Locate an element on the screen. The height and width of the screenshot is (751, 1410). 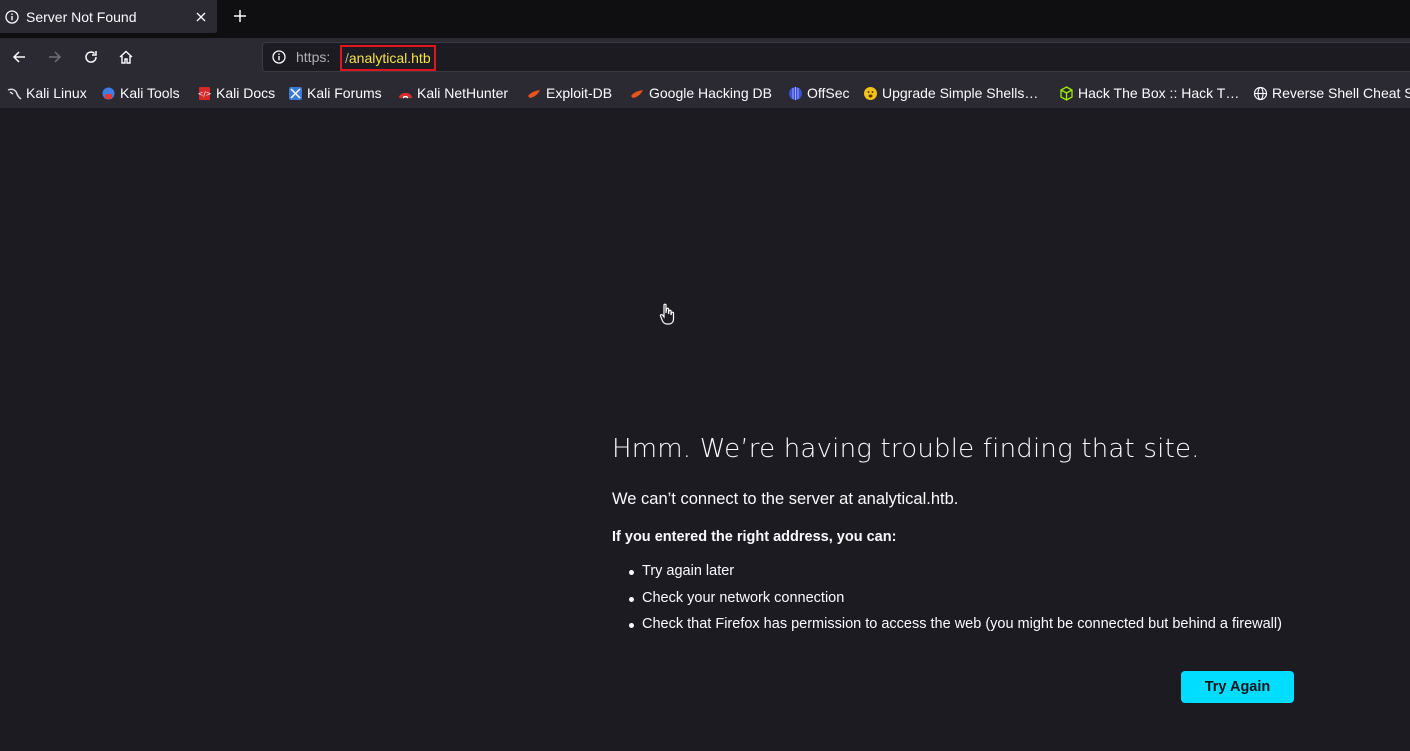
bookmark-label: Kali Linux is located at coordinates (56, 93).